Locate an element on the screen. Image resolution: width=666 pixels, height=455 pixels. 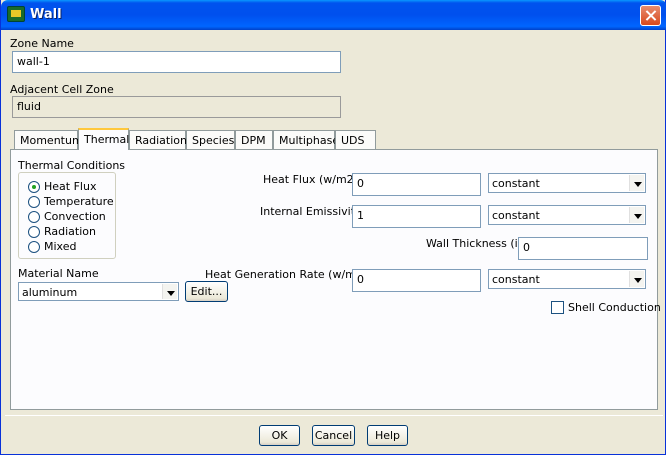
heat-flux-input: 0 is located at coordinates (416, 184).